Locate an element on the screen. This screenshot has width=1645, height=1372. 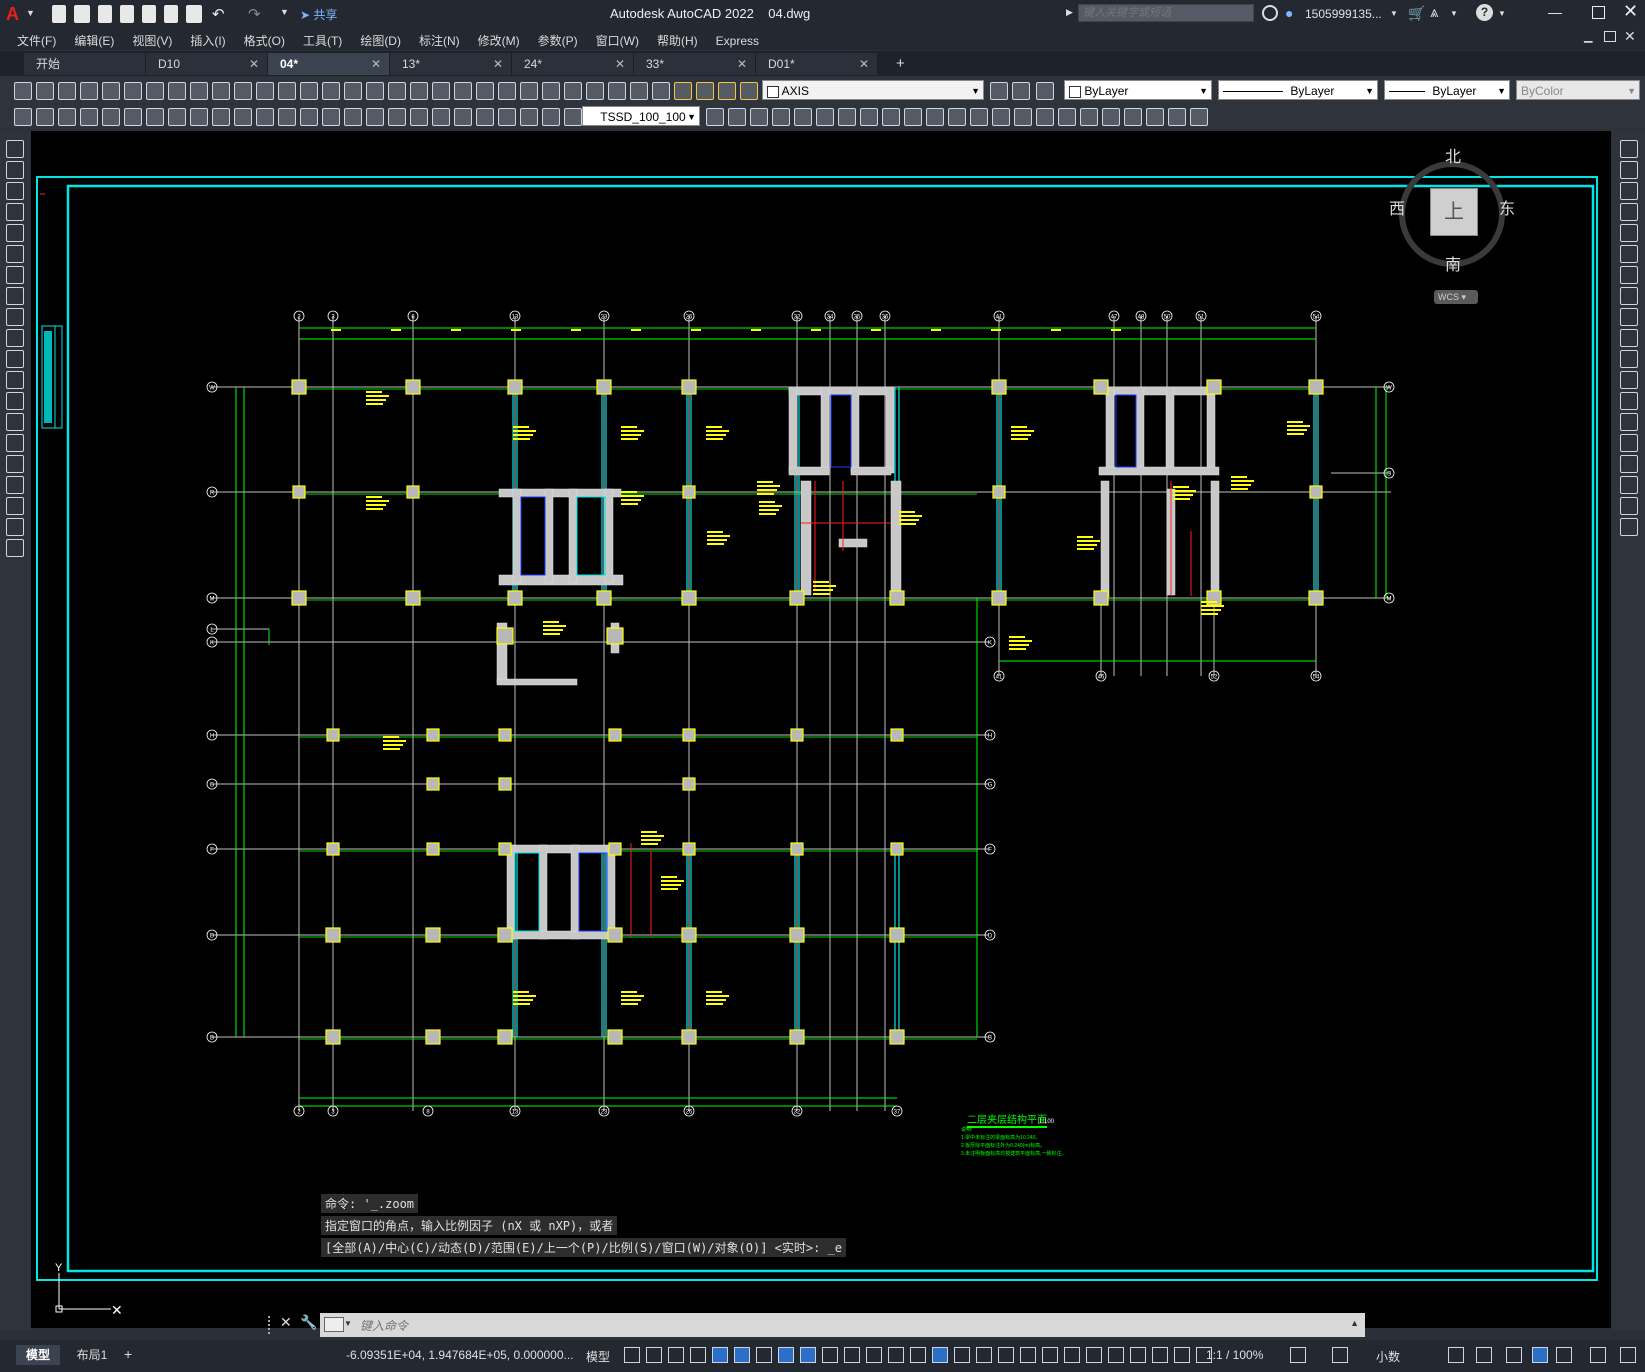
layer-freeze-icon is located at coordinates (727, 91).